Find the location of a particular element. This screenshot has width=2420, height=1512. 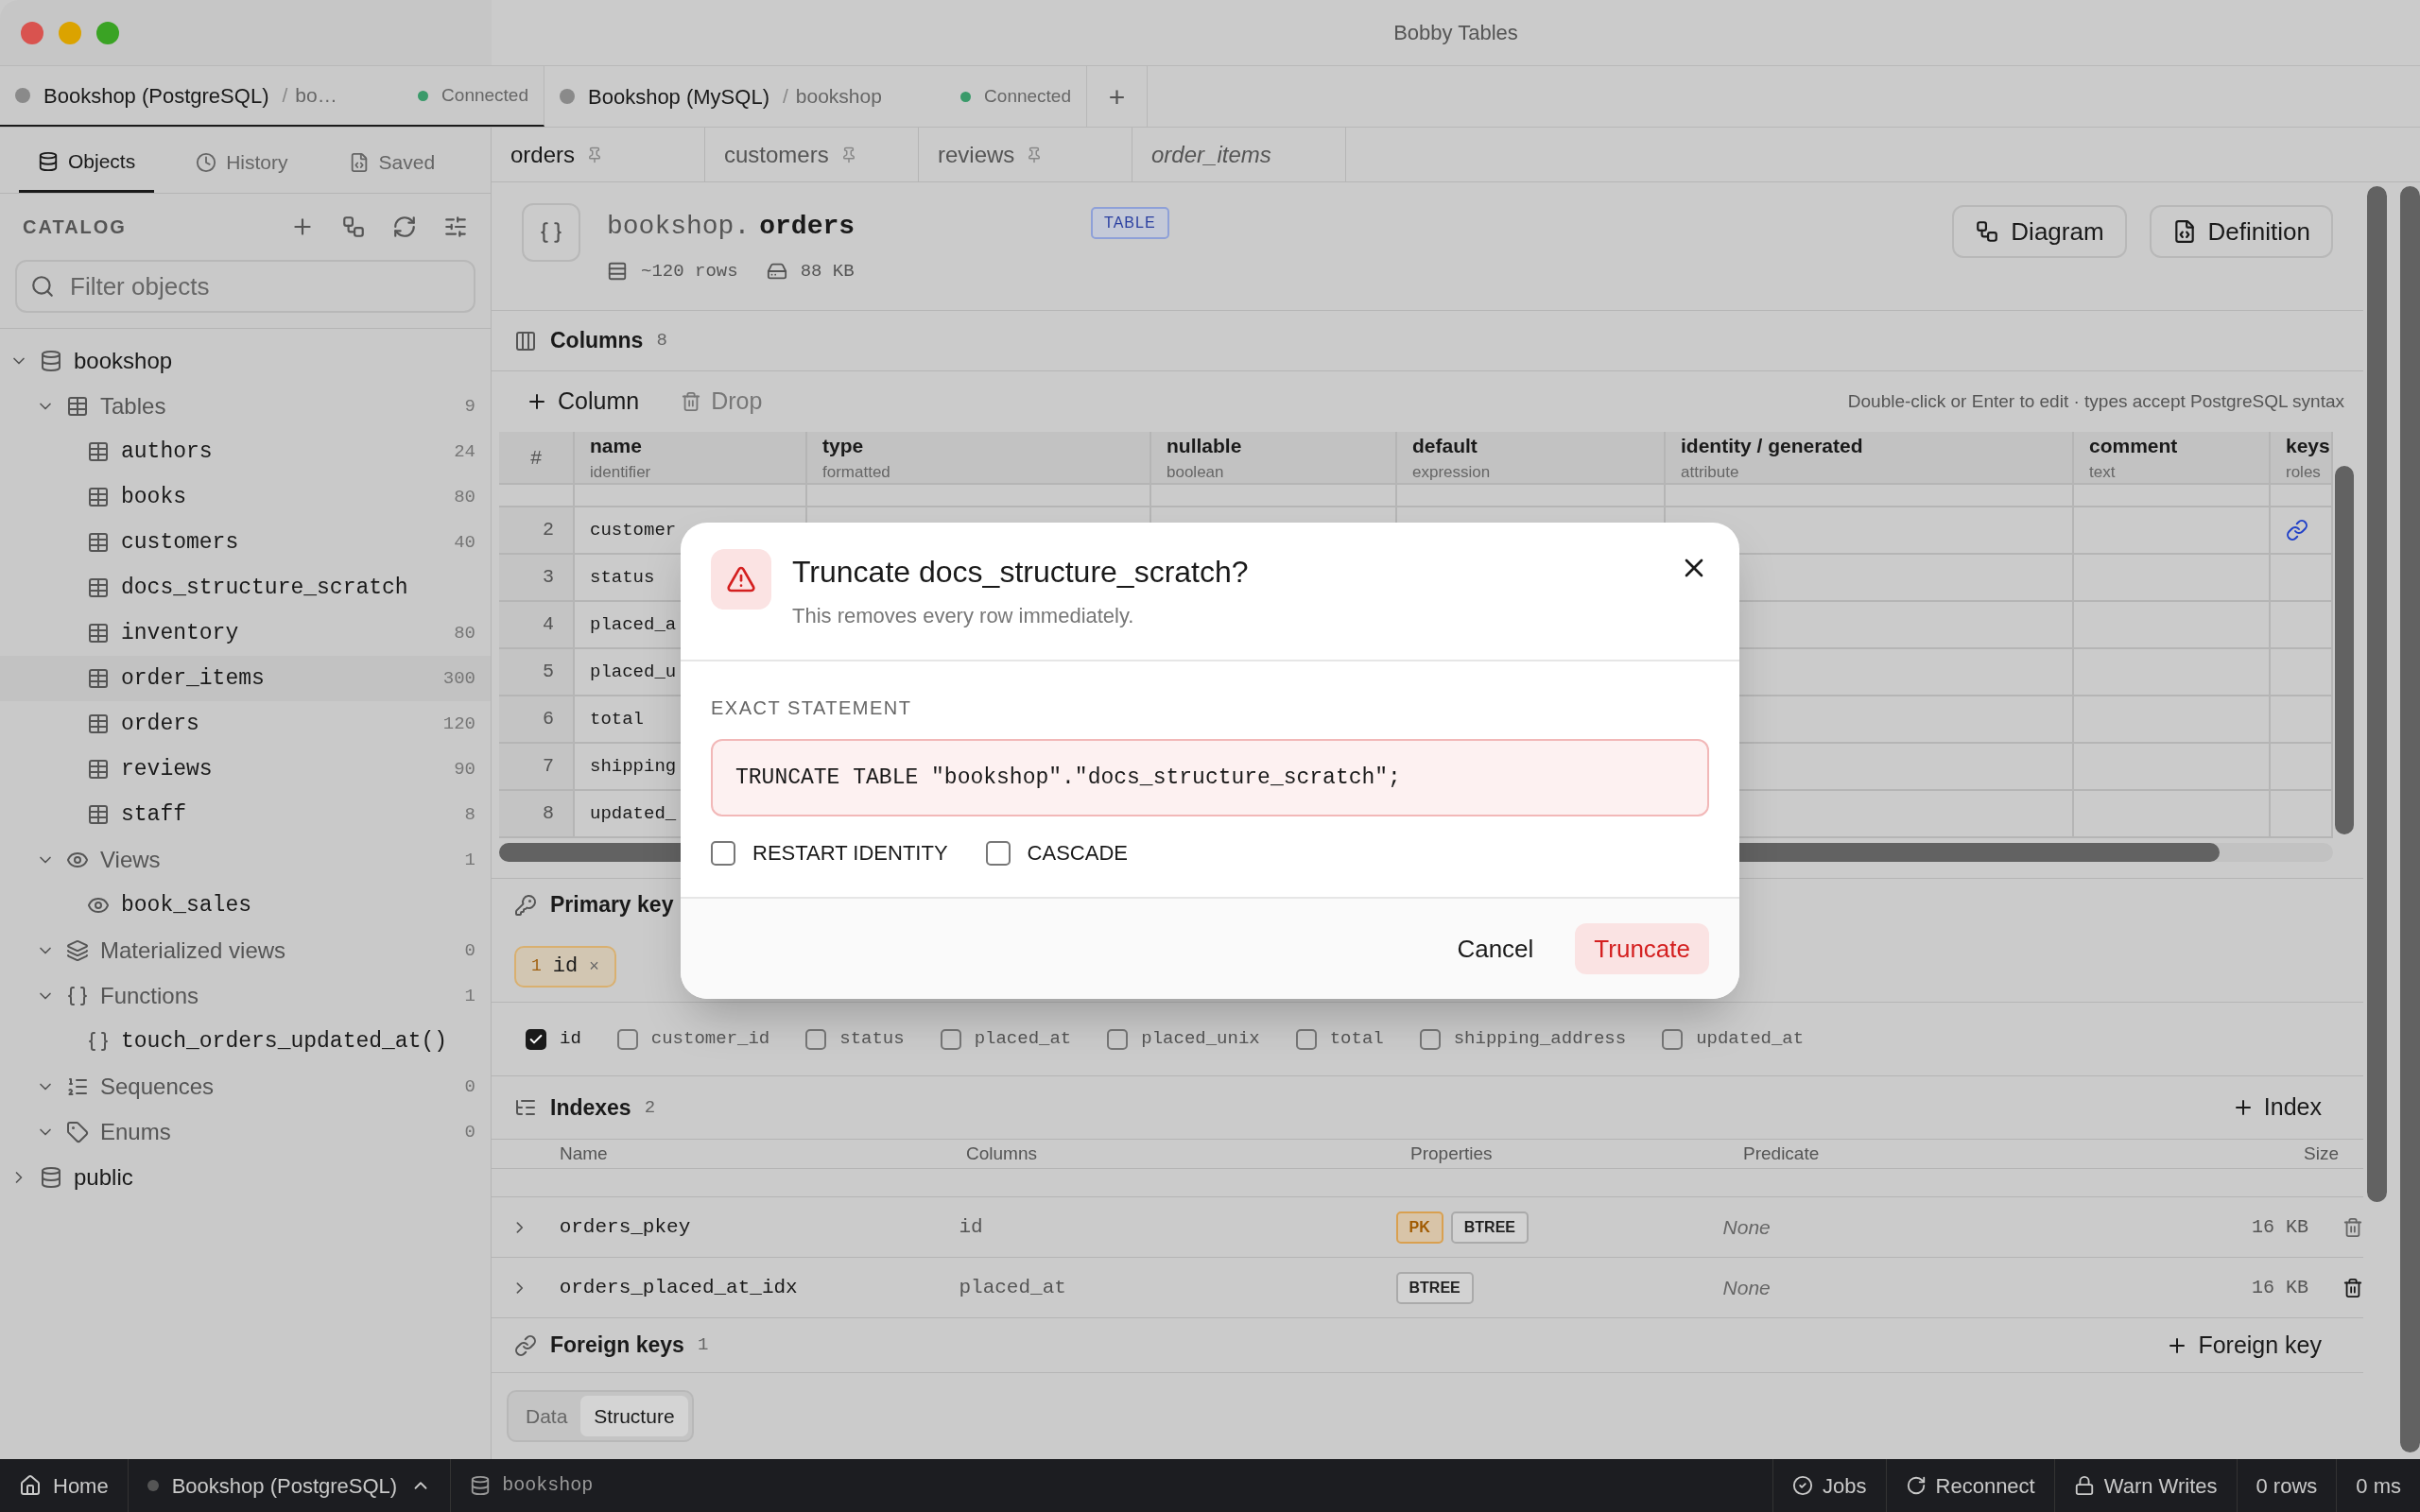

tree-item: books 80 is located at coordinates (245, 497).